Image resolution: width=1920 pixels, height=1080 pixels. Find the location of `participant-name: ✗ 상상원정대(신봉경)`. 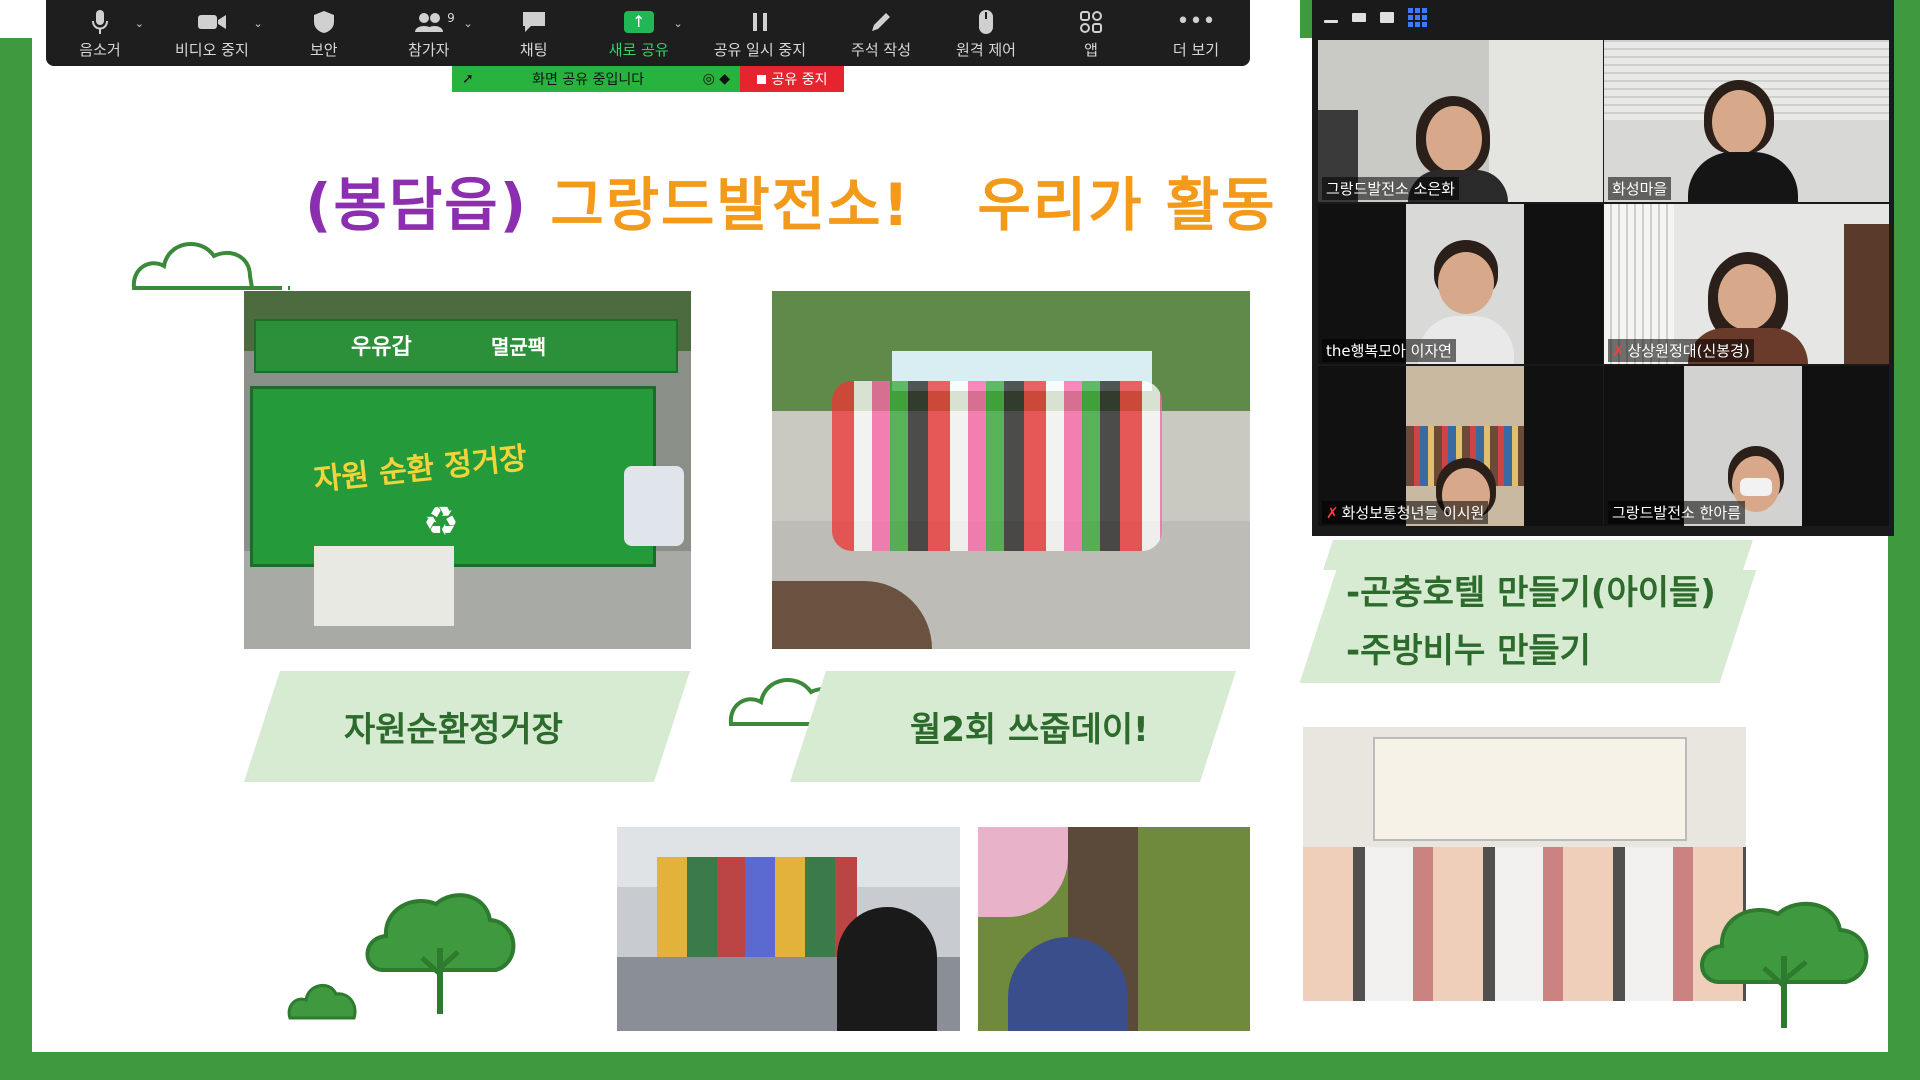

participant-name: ✗ 상상원정대(신봉경) is located at coordinates (1681, 350).